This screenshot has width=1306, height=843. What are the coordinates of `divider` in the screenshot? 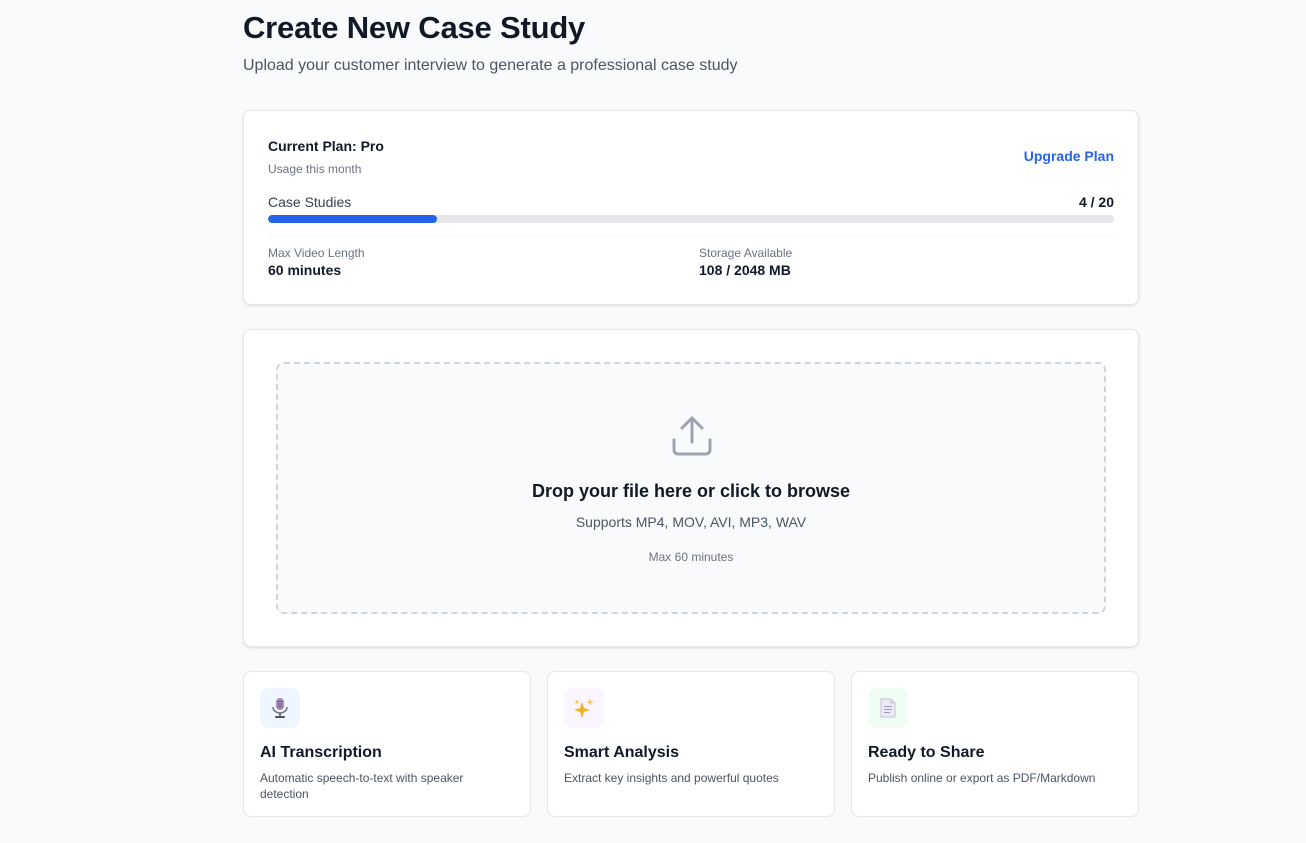 It's located at (691, 235).